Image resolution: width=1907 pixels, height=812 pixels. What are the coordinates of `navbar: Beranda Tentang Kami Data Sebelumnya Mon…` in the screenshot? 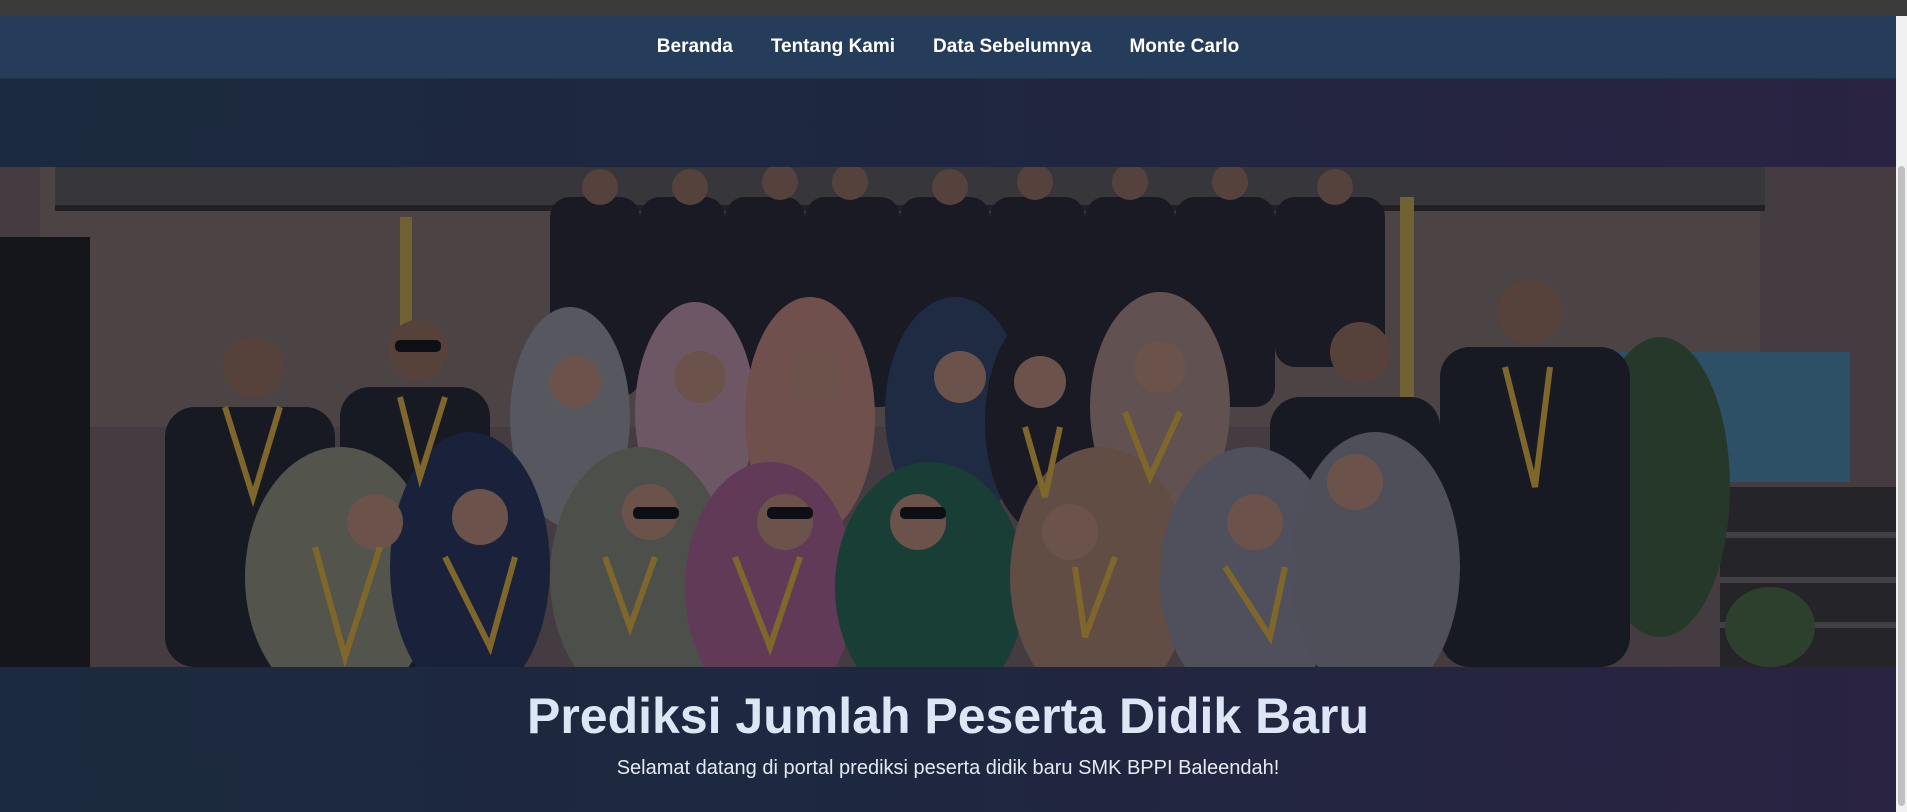 It's located at (948, 47).